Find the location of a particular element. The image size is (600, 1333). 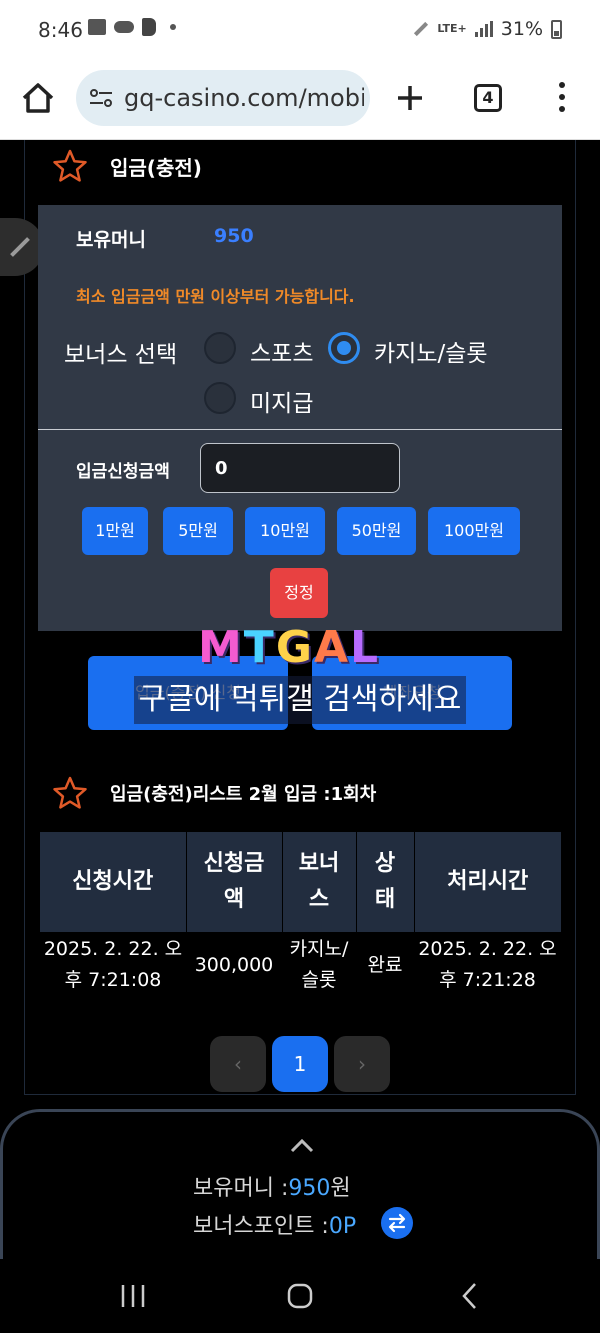

bonus-option-sports-label: 스포츠 is located at coordinates (281, 351).